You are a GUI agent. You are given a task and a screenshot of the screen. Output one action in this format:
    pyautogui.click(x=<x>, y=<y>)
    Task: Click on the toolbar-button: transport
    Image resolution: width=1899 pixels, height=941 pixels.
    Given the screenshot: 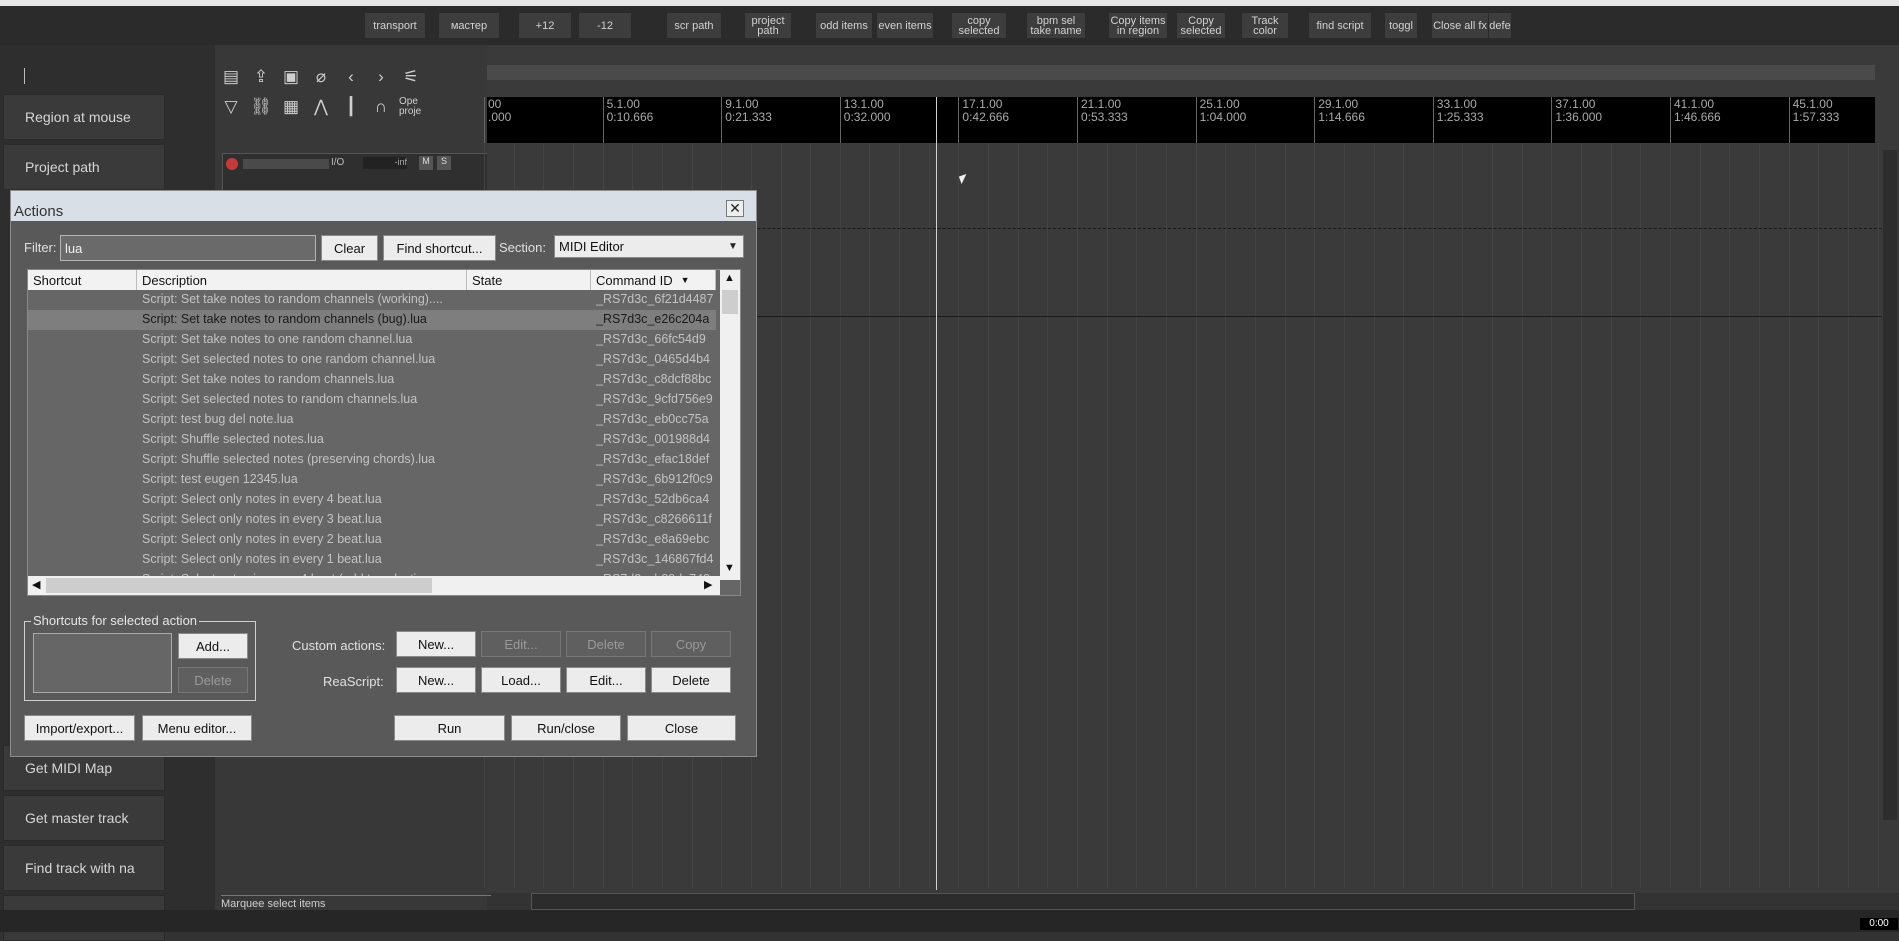 What is the action you would take?
    pyautogui.click(x=395, y=25)
    